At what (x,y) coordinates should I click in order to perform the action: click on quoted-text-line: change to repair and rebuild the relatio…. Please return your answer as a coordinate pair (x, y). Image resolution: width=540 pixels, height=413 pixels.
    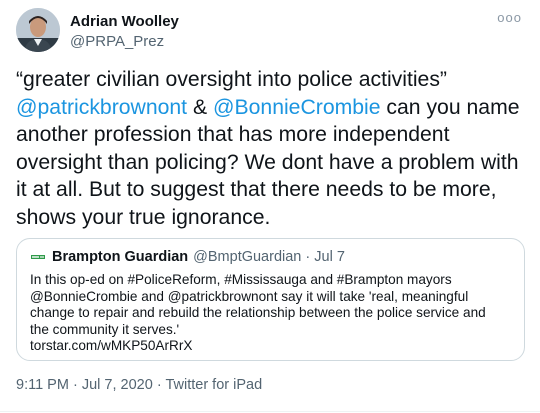
    Looking at the image, I should click on (258, 313).